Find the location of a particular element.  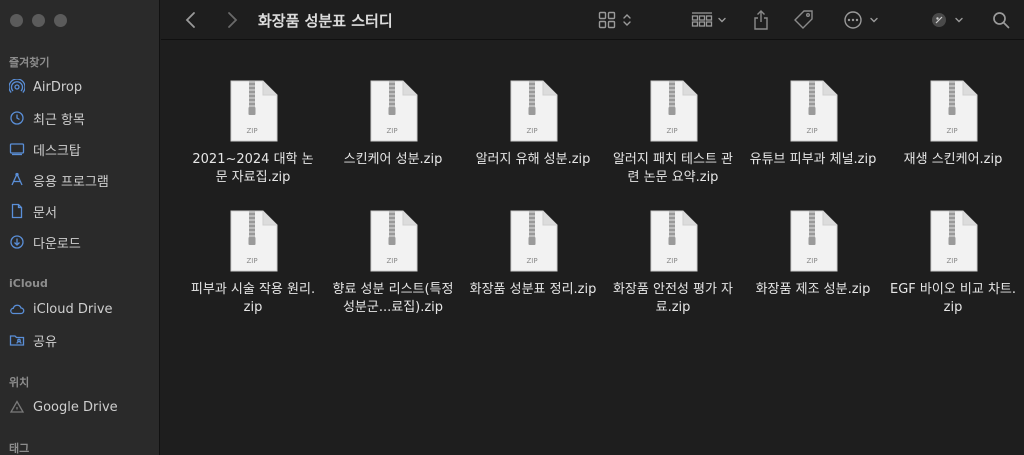

window-controls is located at coordinates (38, 20).